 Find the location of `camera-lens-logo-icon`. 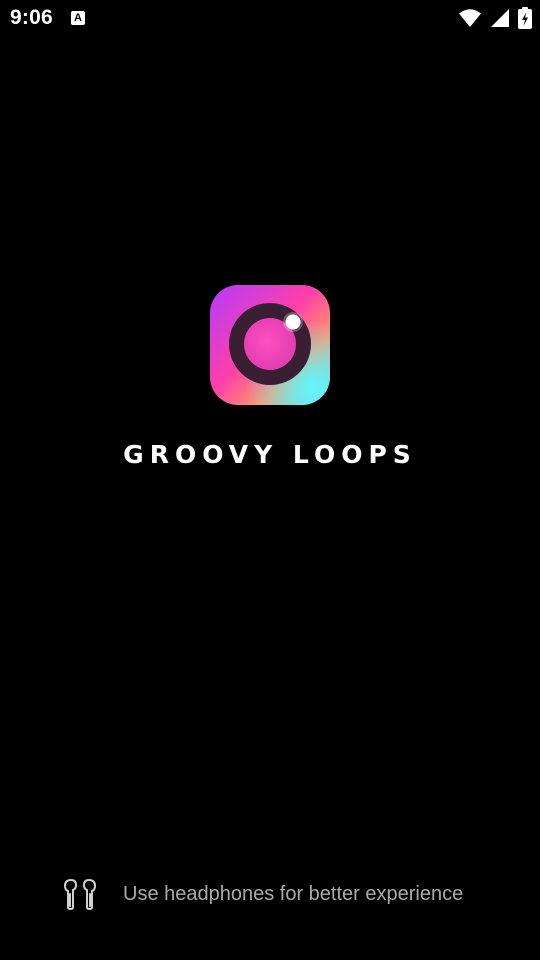

camera-lens-logo-icon is located at coordinates (270, 345).